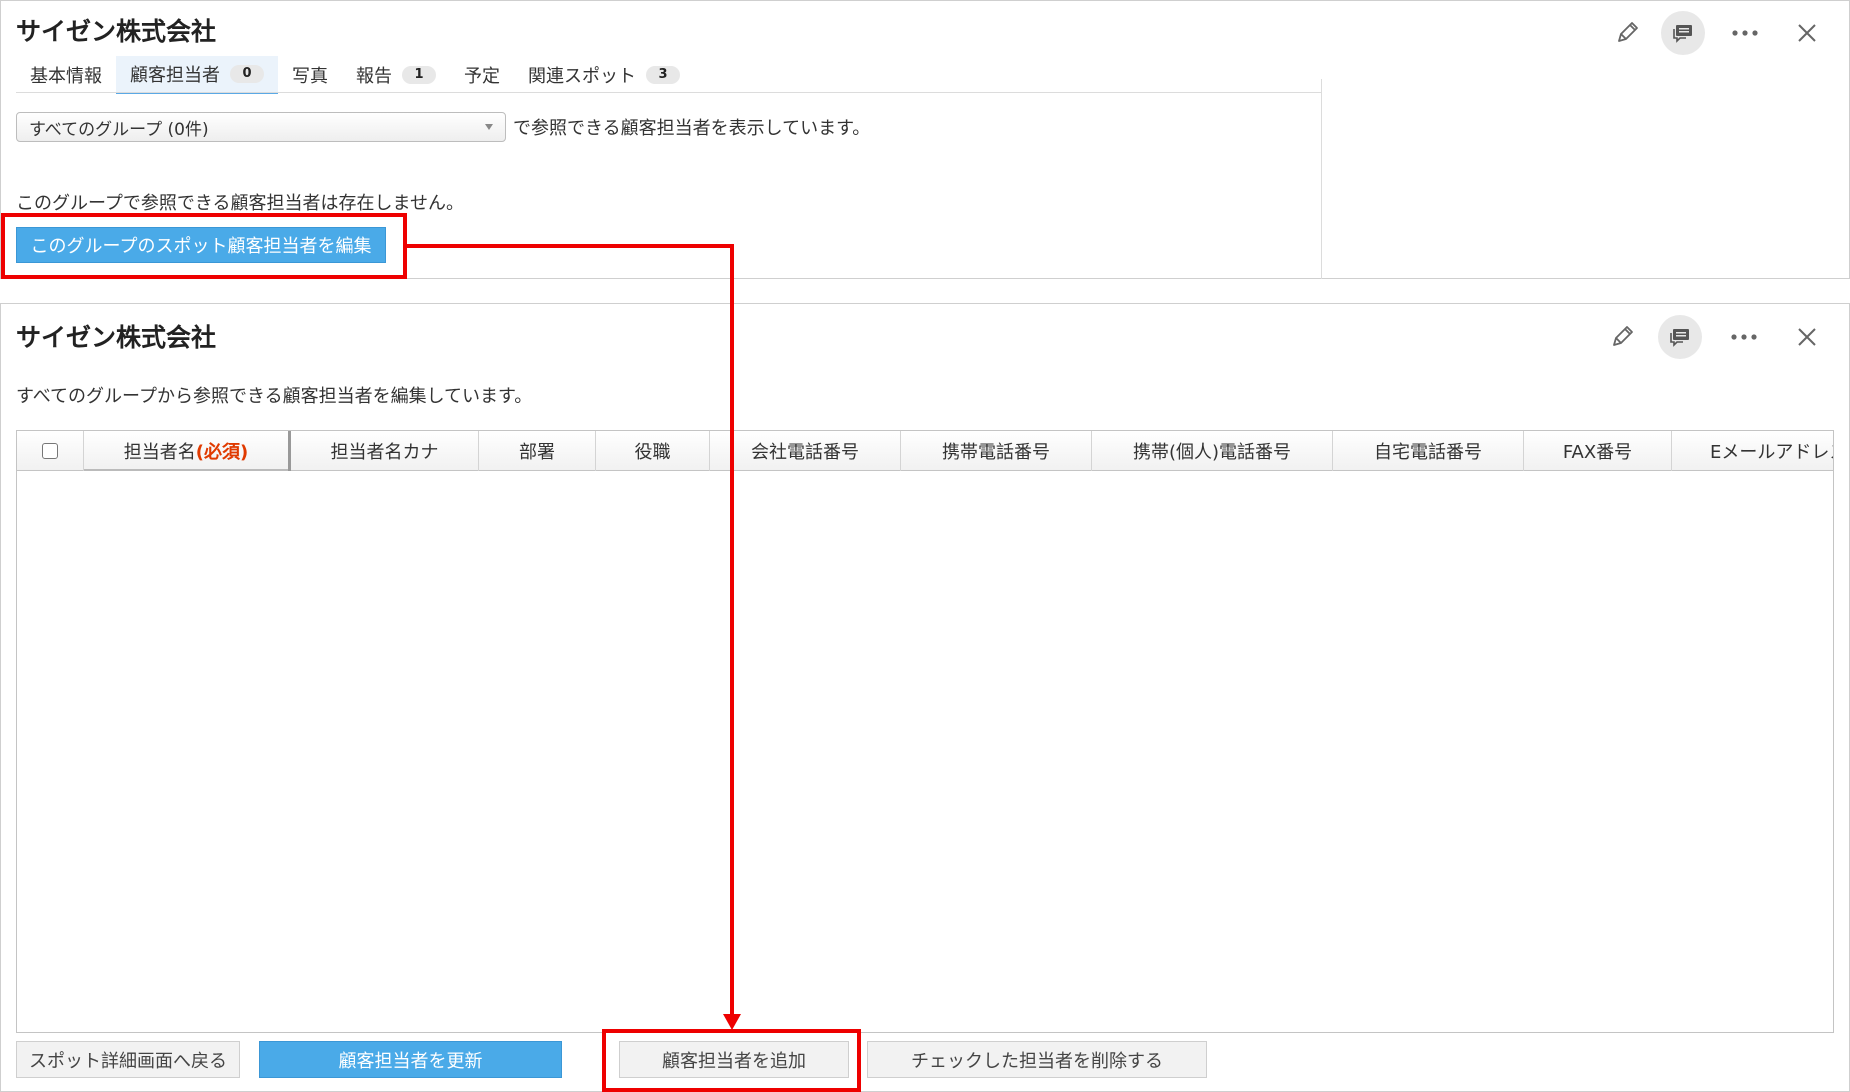  Describe the element at coordinates (240, 203) in the screenshot. I see `empty-message: このグループで参照できる顧客担当者は存在しません。` at that location.